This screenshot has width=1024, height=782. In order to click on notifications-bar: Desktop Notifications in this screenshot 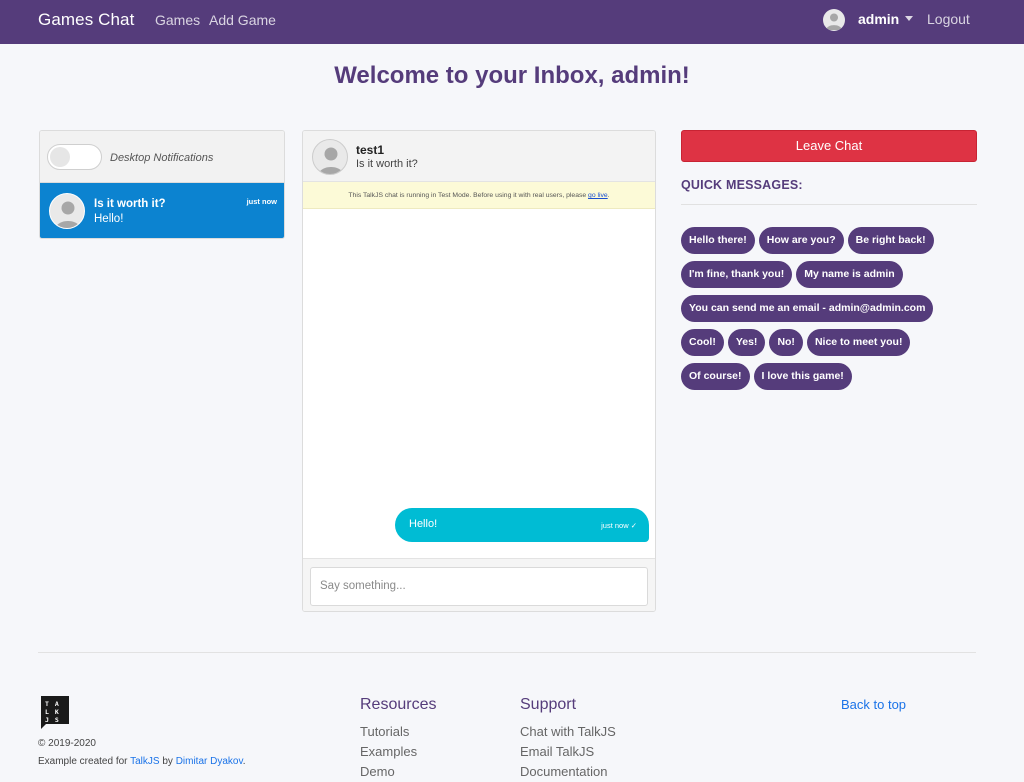, I will do `click(162, 157)`.